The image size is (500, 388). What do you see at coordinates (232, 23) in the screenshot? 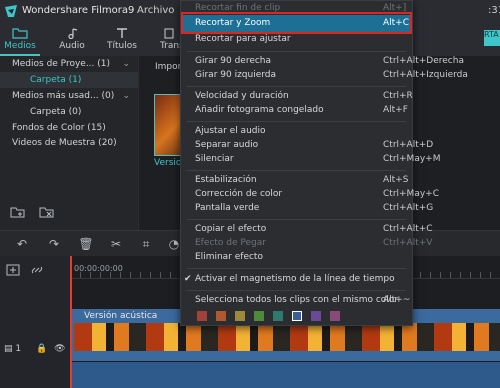
I see `menu-item-recortar-zoom: Recortar y Zoom` at bounding box center [232, 23].